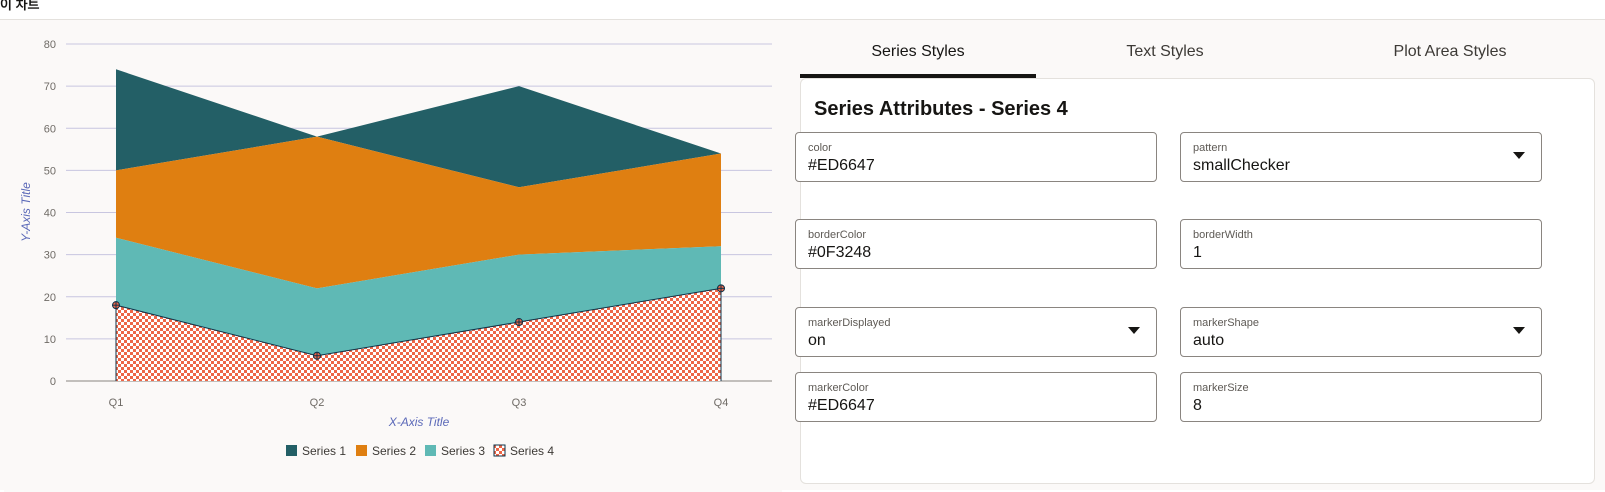  What do you see at coordinates (1223, 235) in the screenshot?
I see `border-width-field-label: borderWidth` at bounding box center [1223, 235].